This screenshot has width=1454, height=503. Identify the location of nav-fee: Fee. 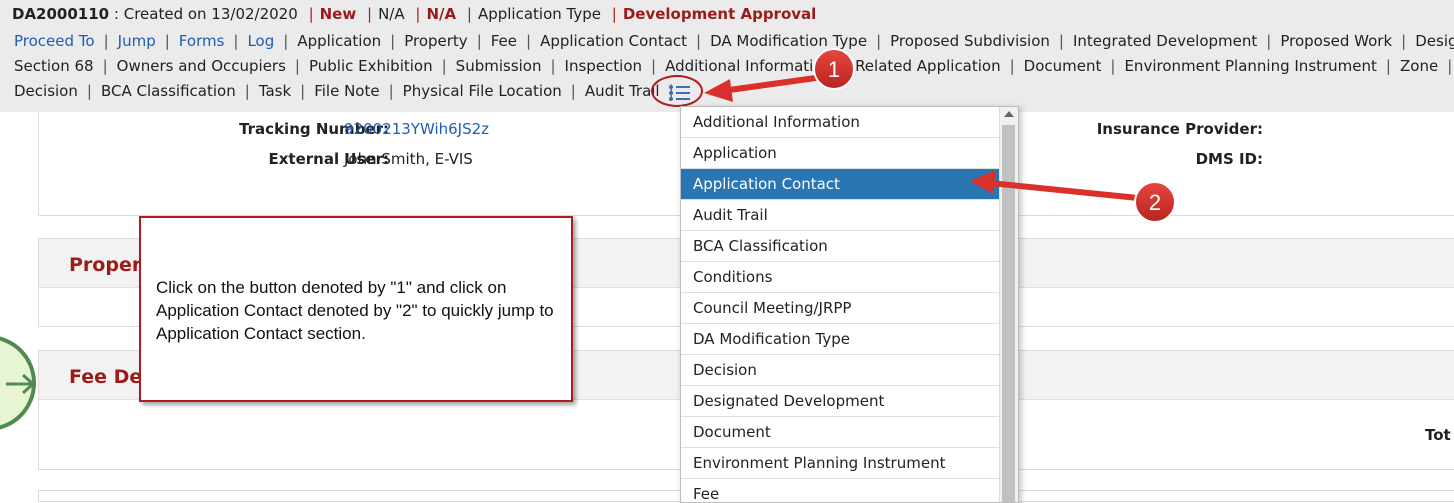
(504, 41).